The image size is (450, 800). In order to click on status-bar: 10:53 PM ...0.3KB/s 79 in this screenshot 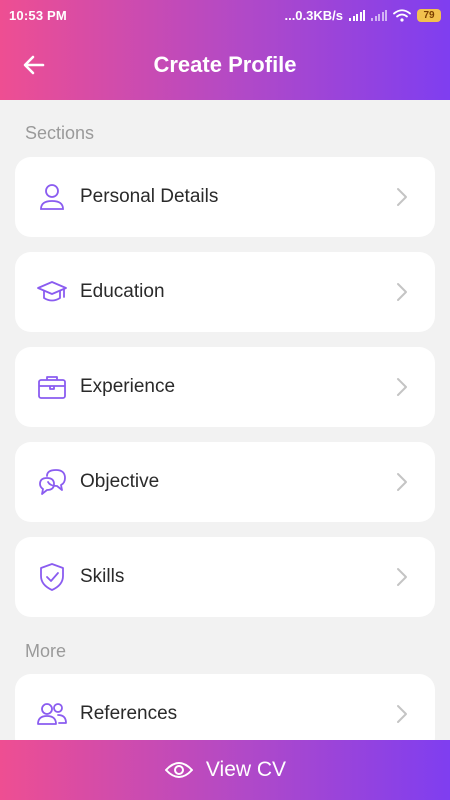, I will do `click(225, 15)`.